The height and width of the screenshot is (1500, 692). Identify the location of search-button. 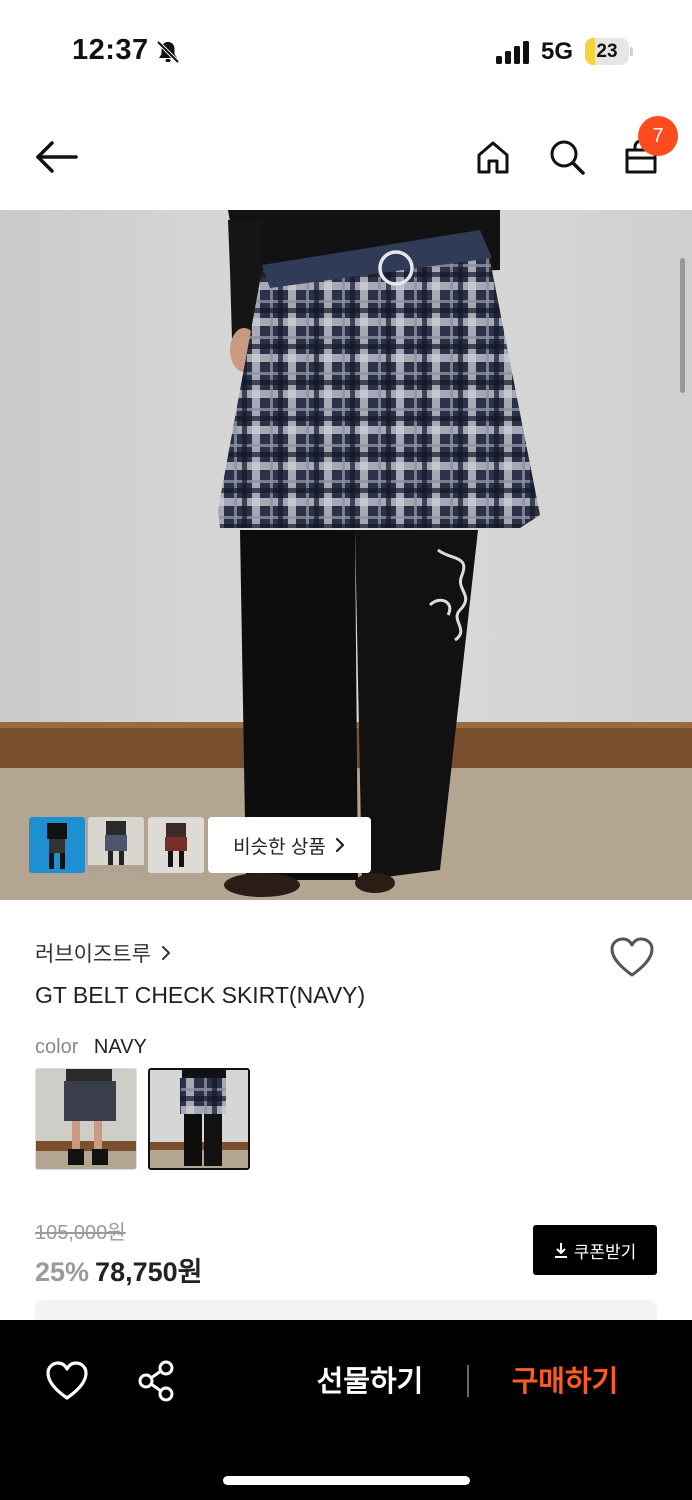
(567, 157).